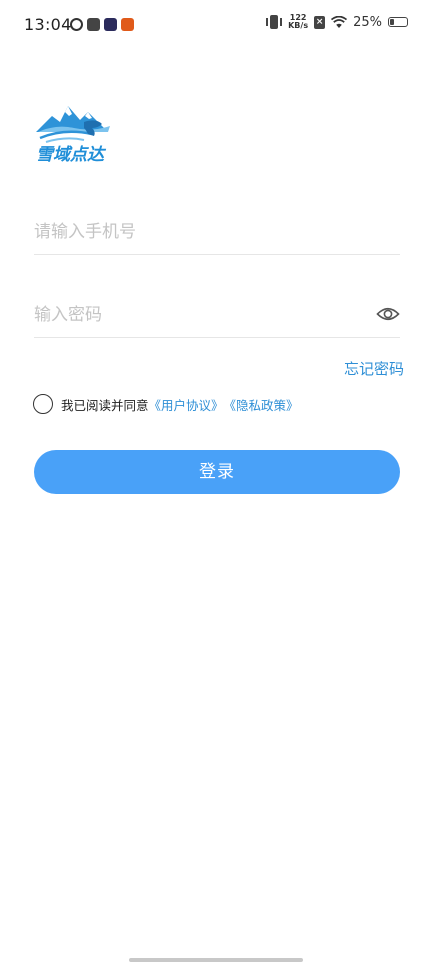 The image size is (432, 964). I want to click on phone-field, so click(217, 232).